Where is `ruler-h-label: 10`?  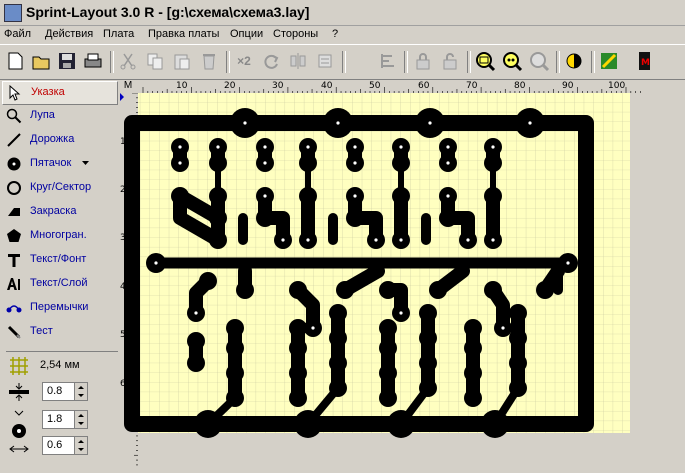 ruler-h-label: 10 is located at coordinates (182, 86).